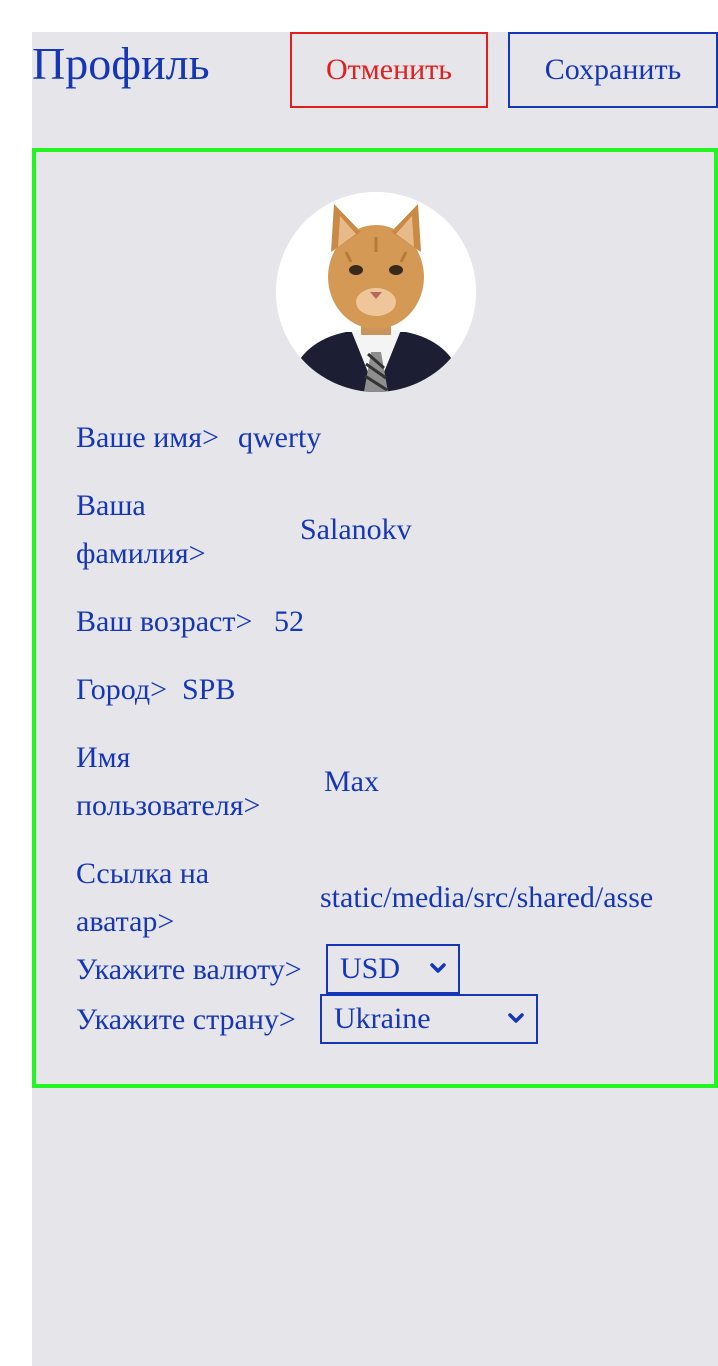  I want to click on last-name-label-line2: фамилия>, so click(141, 553).